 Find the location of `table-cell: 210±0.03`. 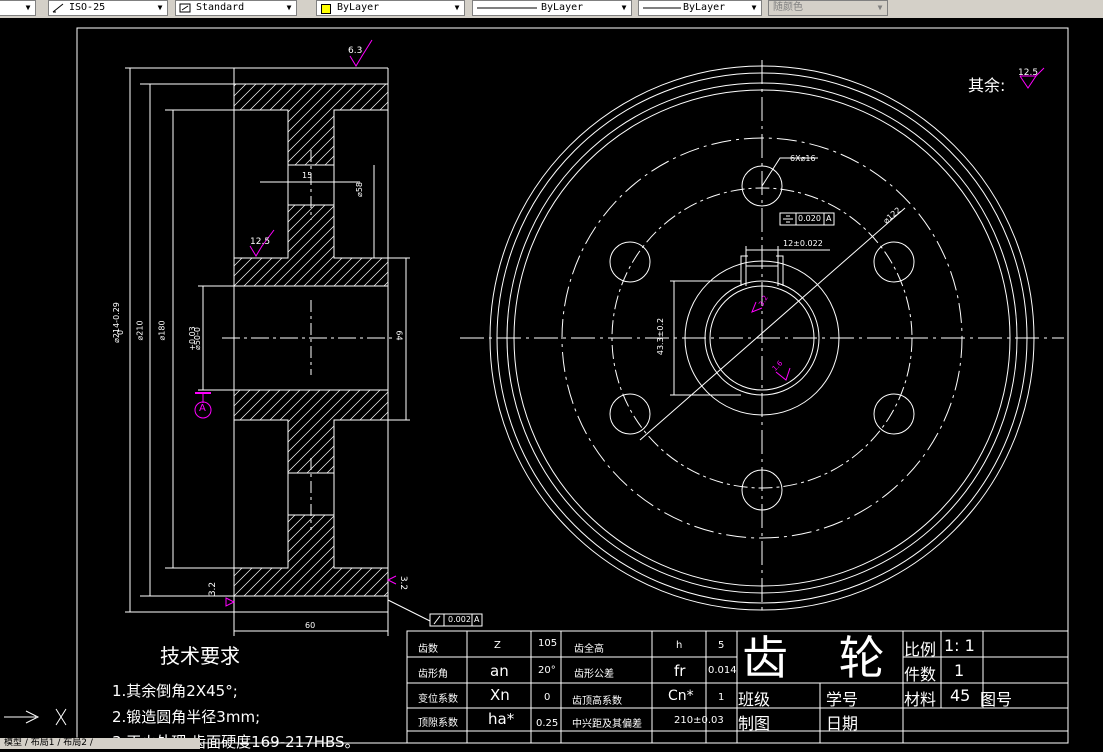

table-cell: 210±0.03 is located at coordinates (699, 720).